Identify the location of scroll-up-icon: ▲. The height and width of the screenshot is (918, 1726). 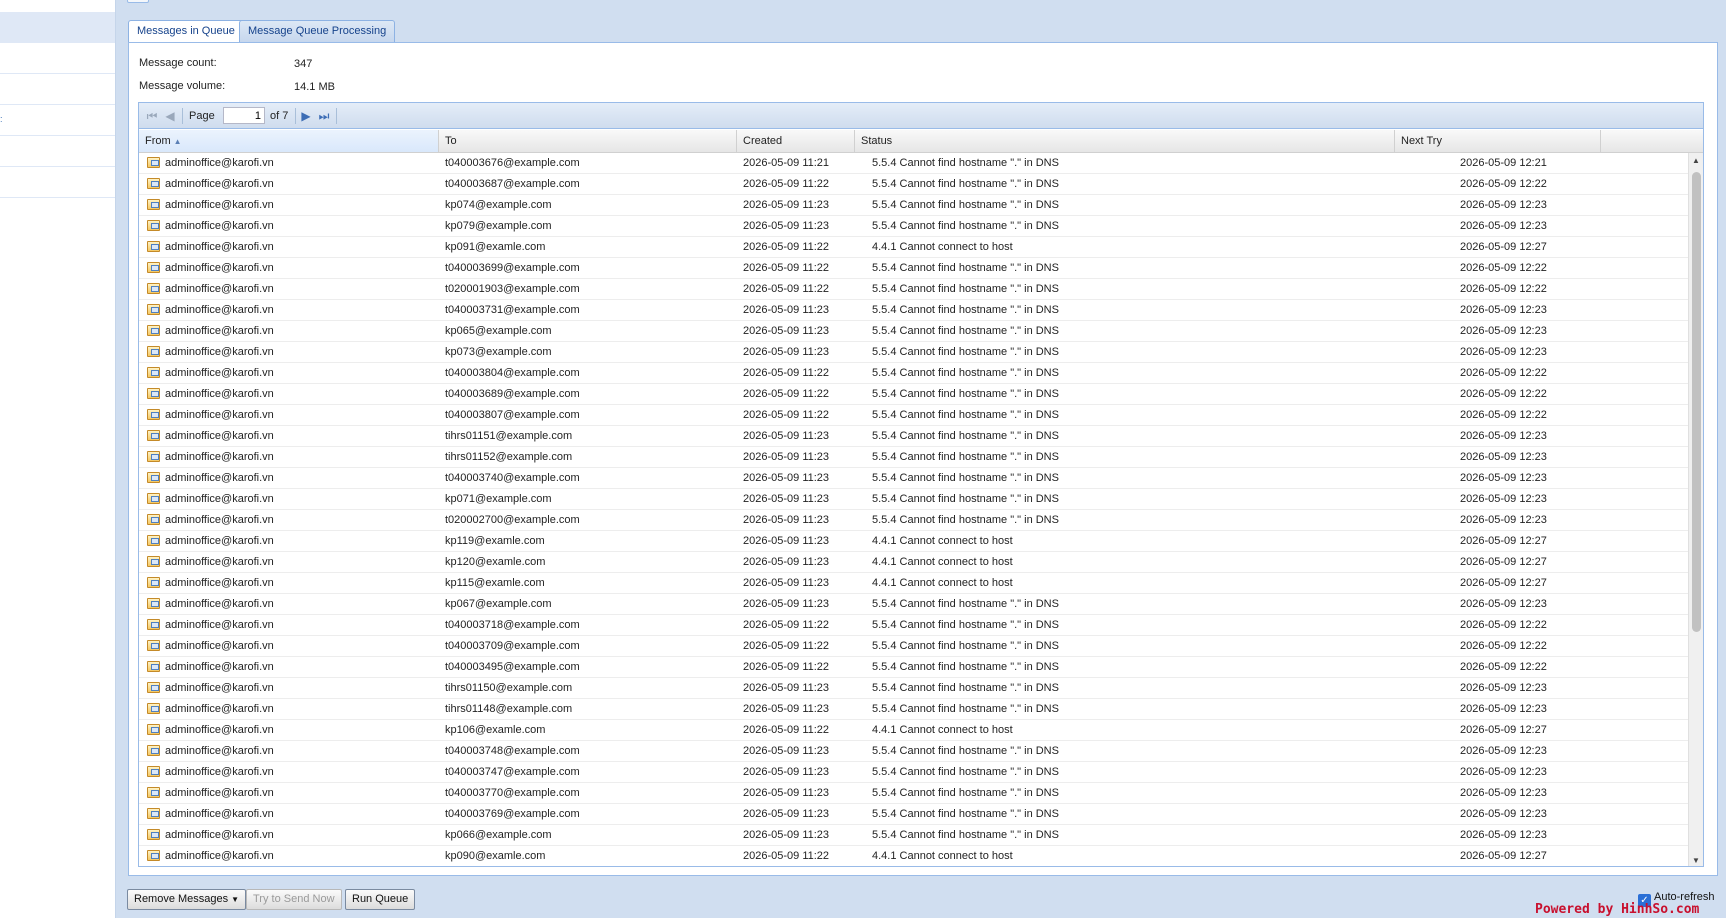
(1696, 160).